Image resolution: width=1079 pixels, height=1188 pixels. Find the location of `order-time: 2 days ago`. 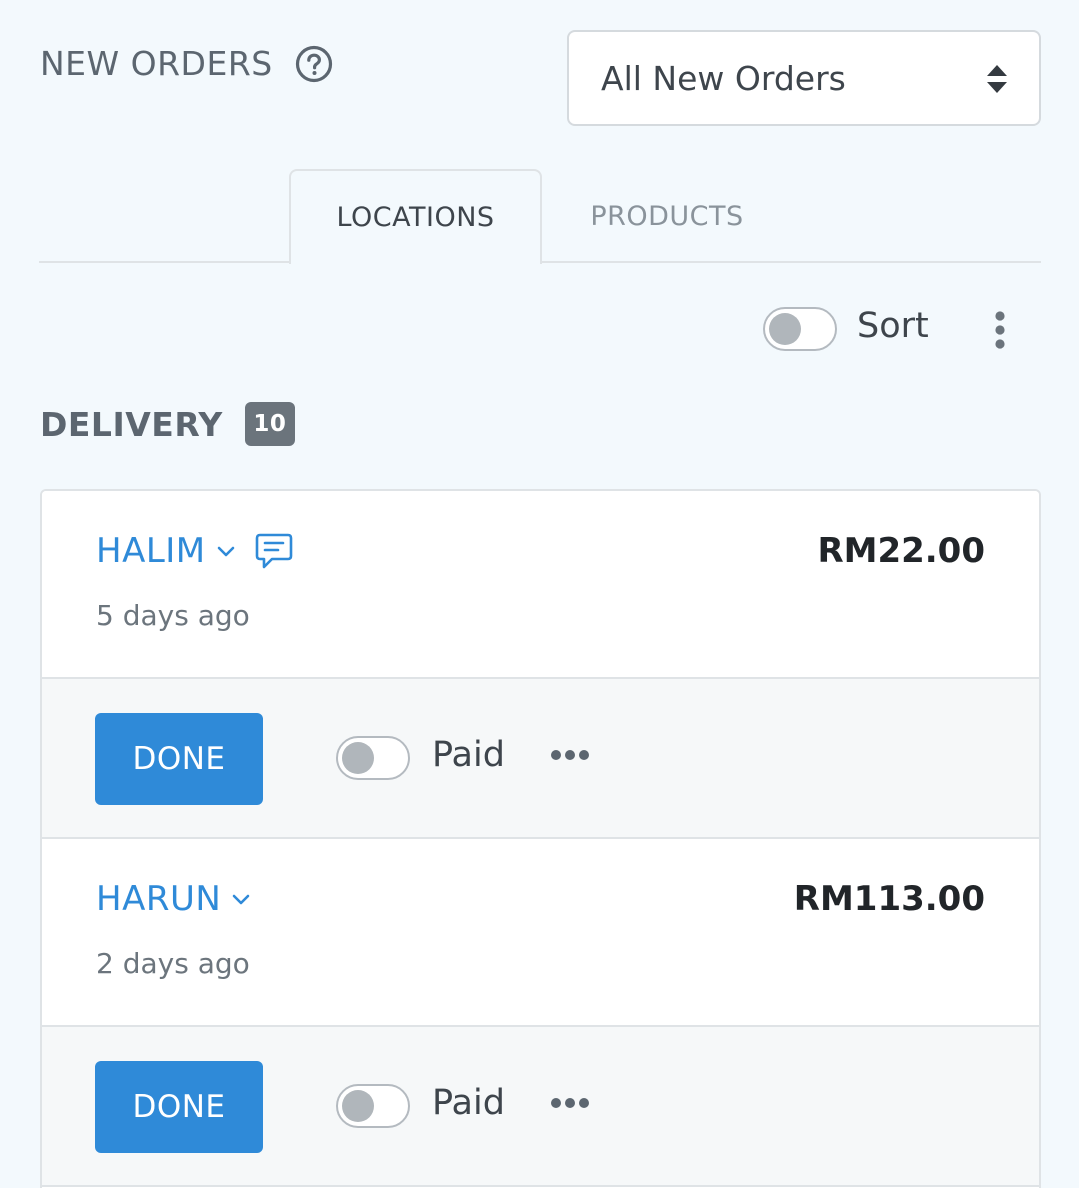

order-time: 2 days ago is located at coordinates (173, 963).